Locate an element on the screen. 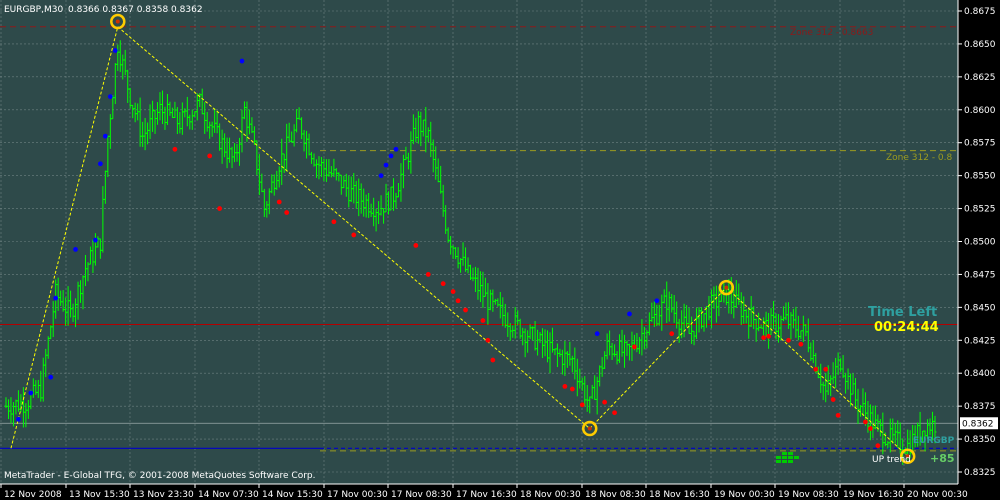 This screenshot has width=1000, height=500. trend-label: UP trend is located at coordinates (891, 460).